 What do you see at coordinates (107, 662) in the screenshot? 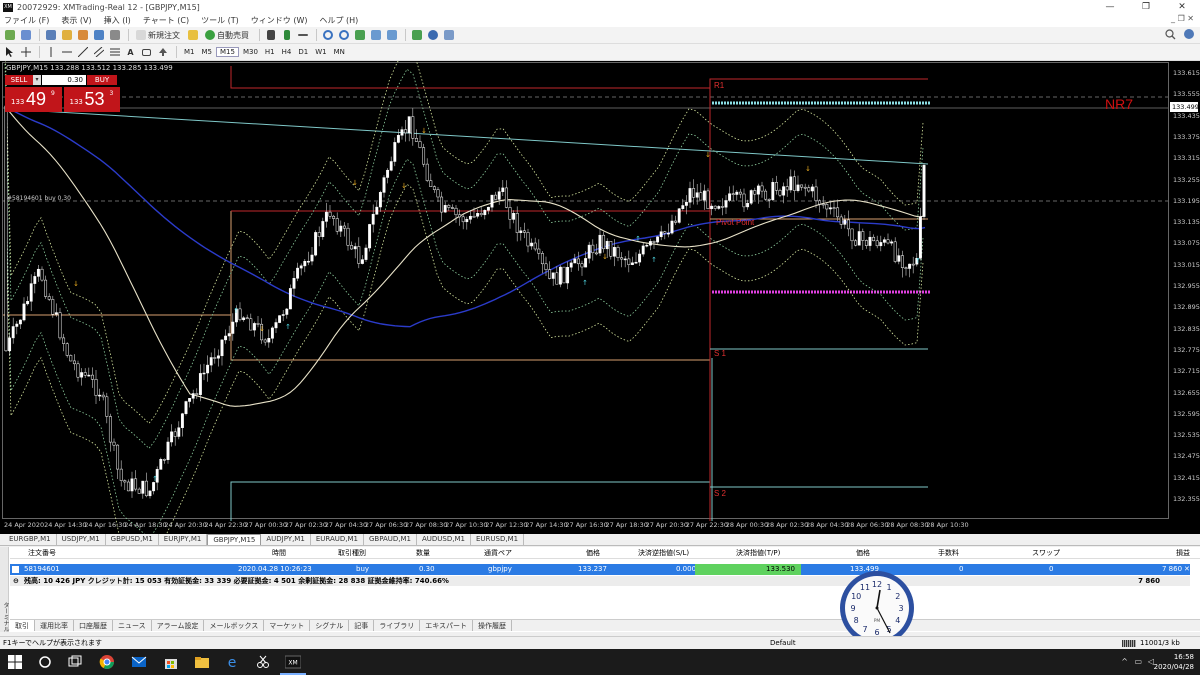
I see `chrome-icon` at bounding box center [107, 662].